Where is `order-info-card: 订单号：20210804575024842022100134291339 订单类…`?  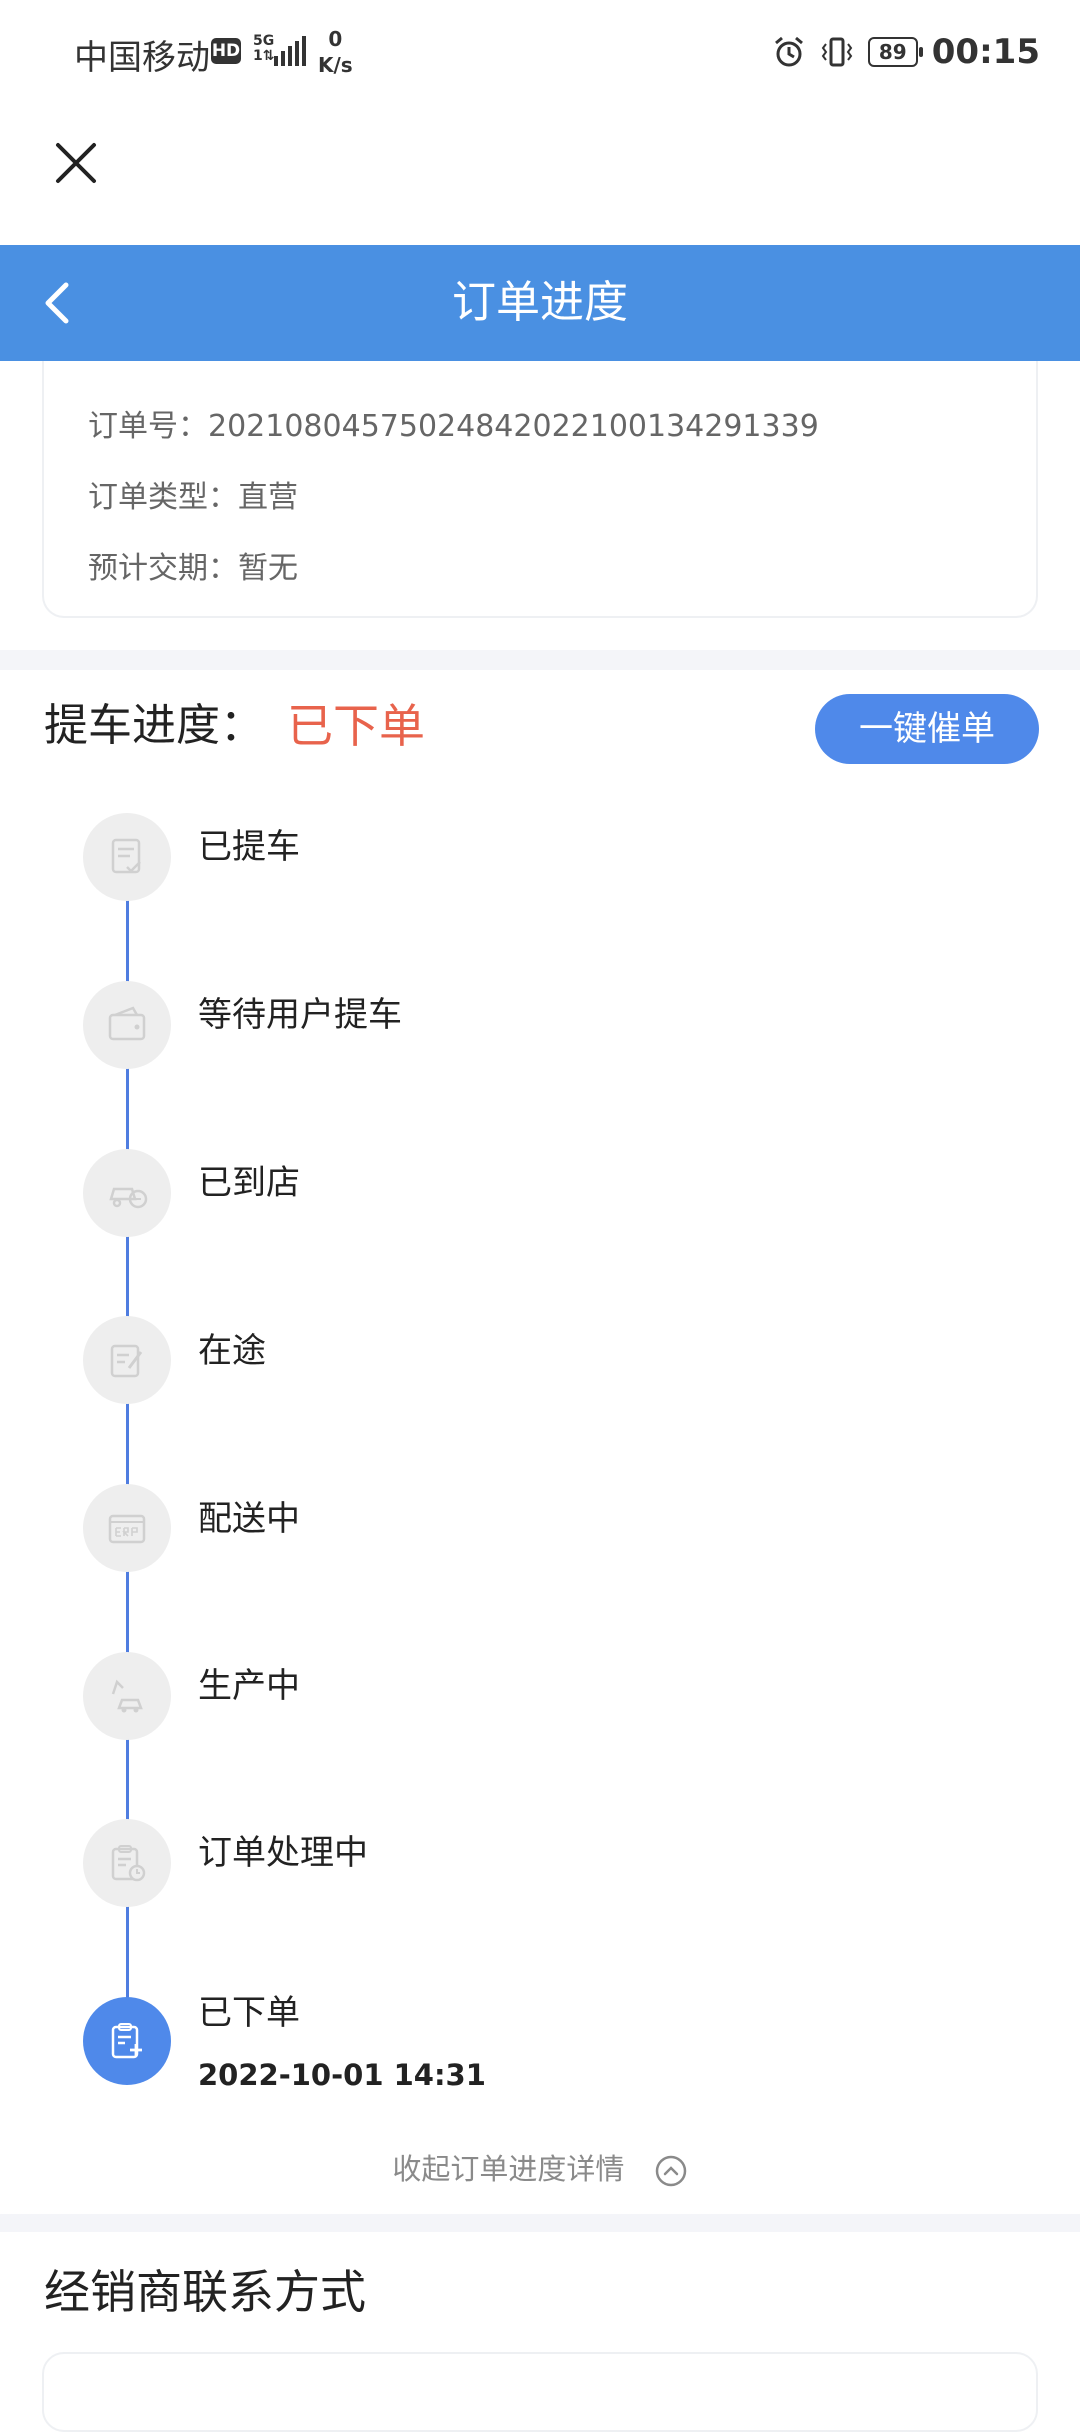
order-info-card: 订单号：20210804575024842022100134291339 订单类… is located at coordinates (540, 489).